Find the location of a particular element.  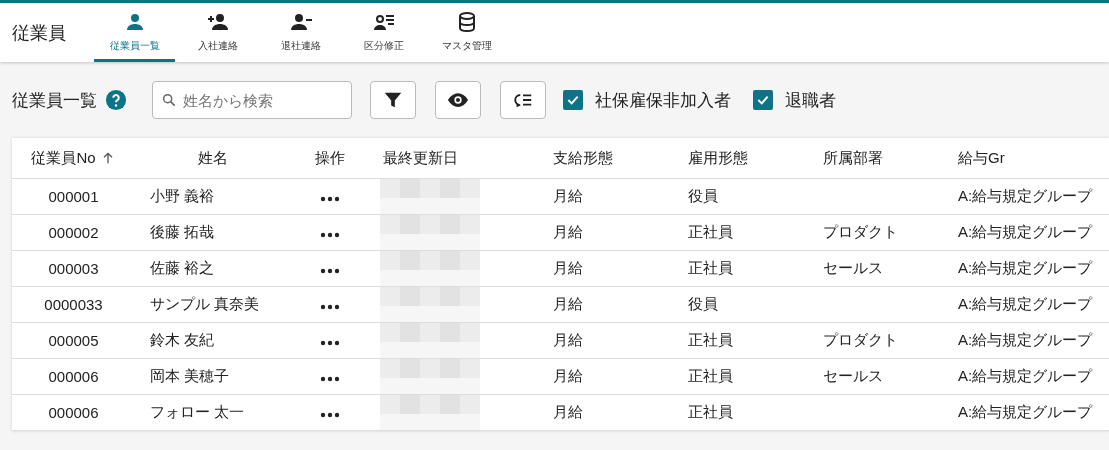

table-cell: 000001 is located at coordinates (73, 196).